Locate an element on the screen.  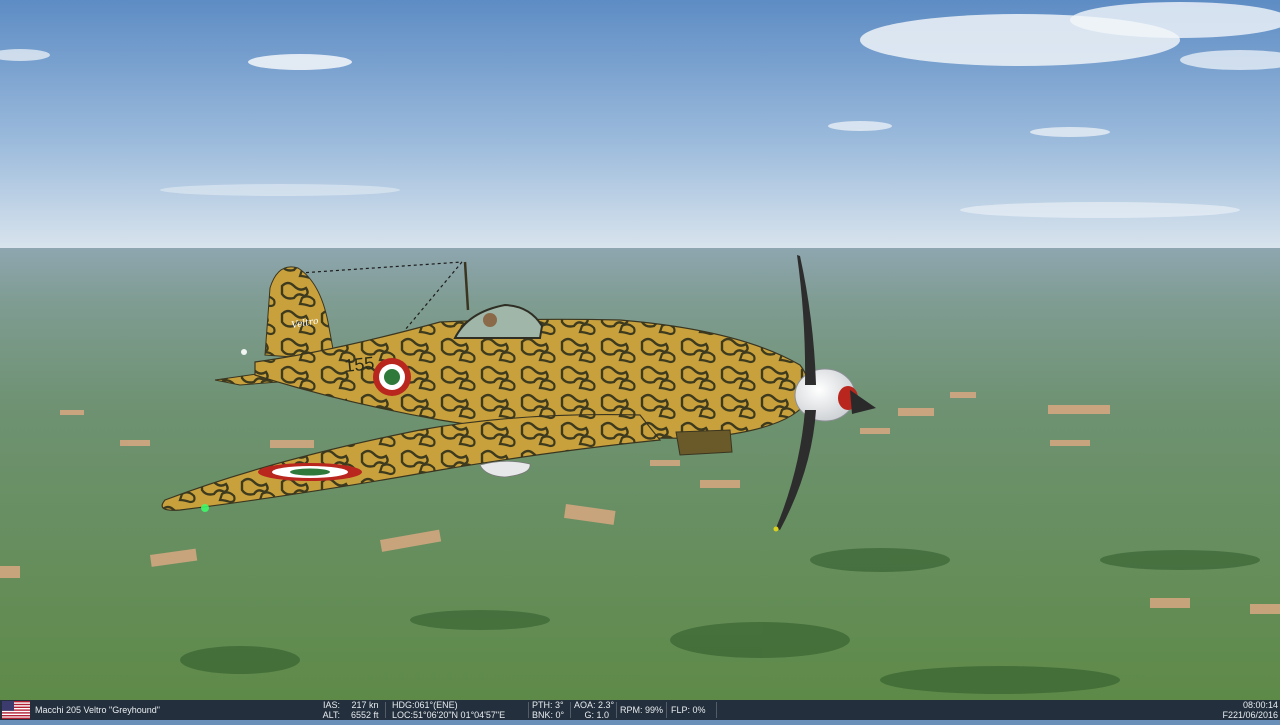
hud-flaps: FLP: 0% is located at coordinates (691, 715).